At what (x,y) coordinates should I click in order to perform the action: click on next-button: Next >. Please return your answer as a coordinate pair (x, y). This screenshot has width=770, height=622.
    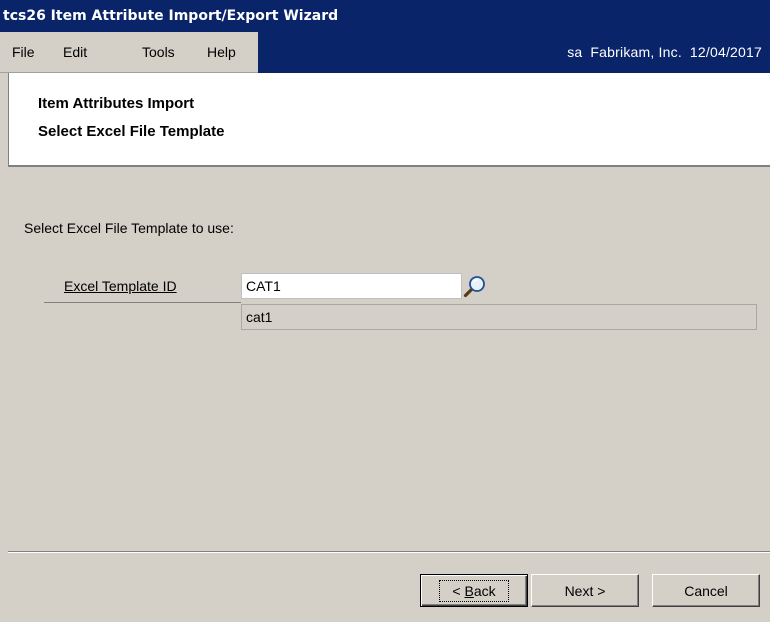
    Looking at the image, I should click on (585, 590).